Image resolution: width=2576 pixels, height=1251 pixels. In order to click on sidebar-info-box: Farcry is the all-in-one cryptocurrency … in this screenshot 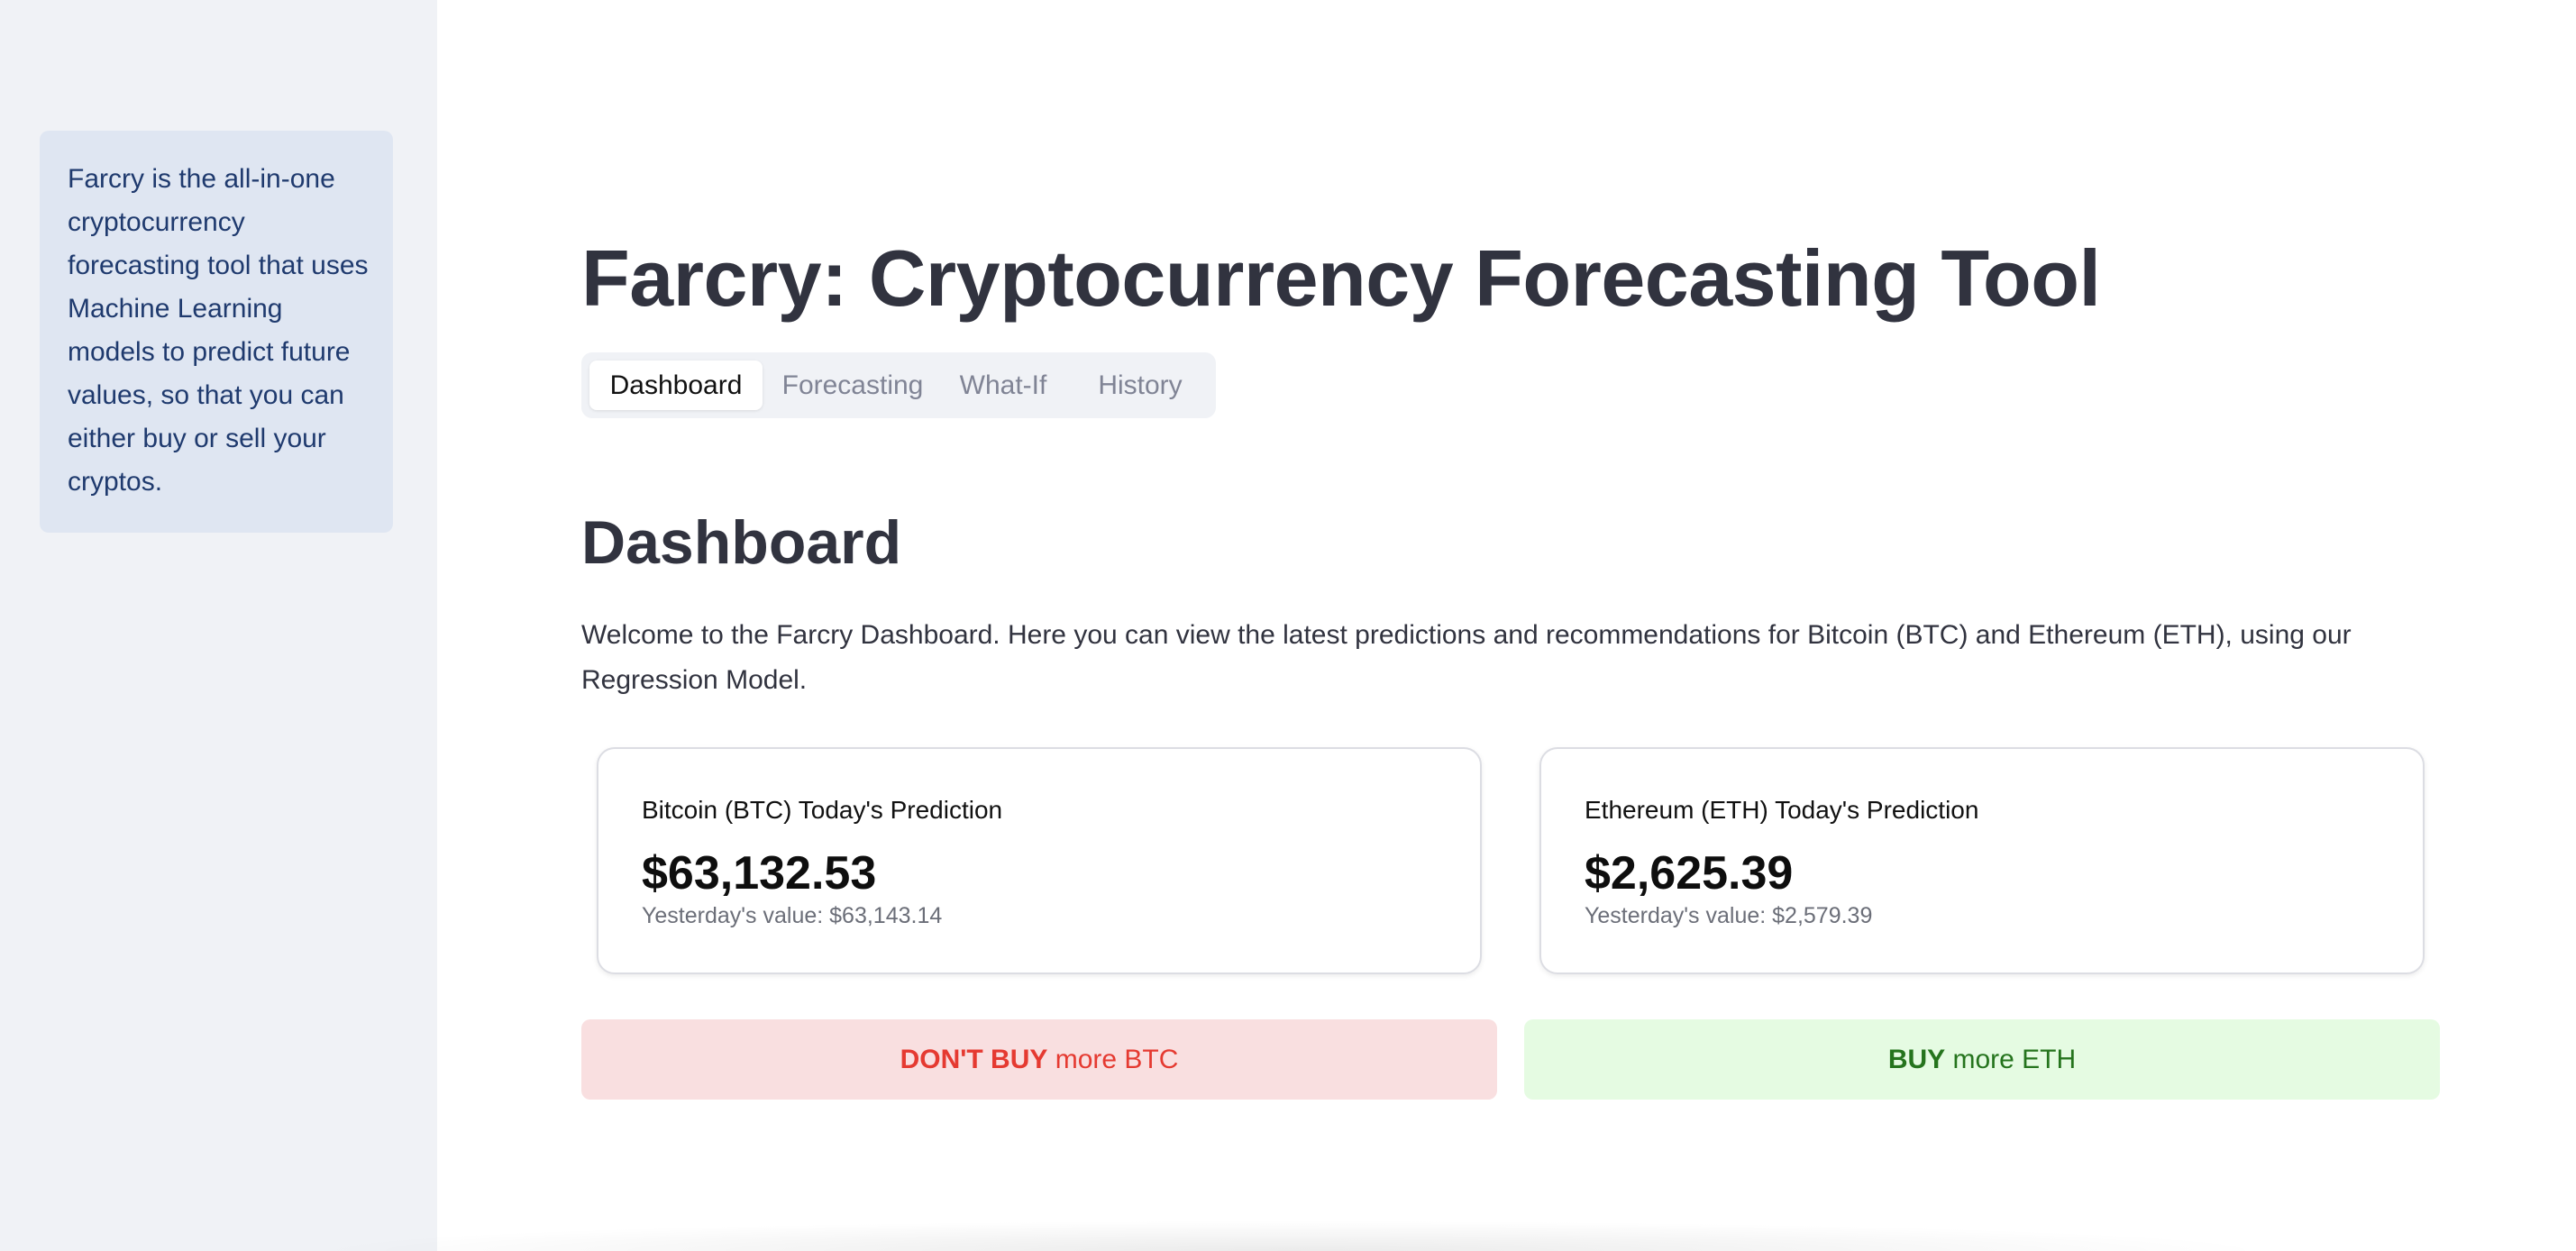, I will do `click(216, 332)`.